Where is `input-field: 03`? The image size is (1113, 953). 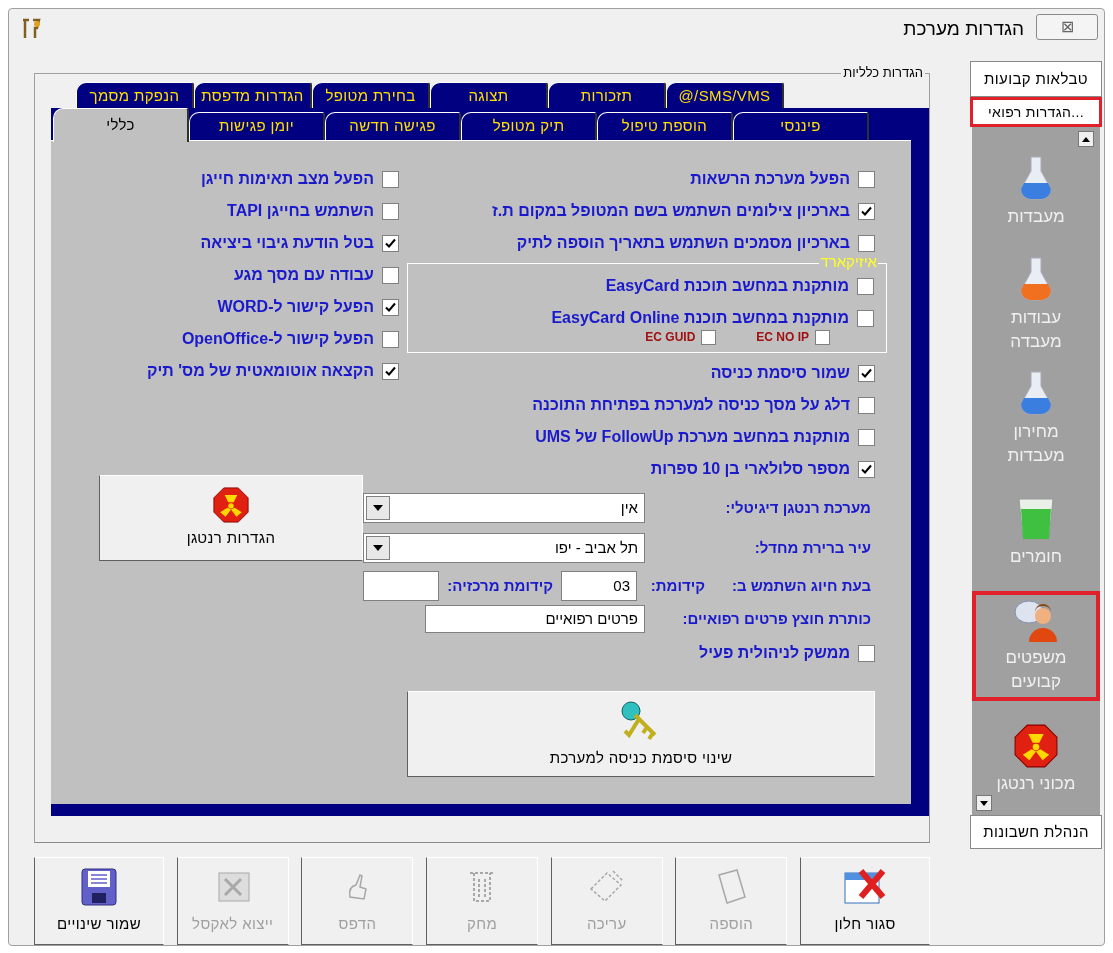
input-field: 03 is located at coordinates (599, 586).